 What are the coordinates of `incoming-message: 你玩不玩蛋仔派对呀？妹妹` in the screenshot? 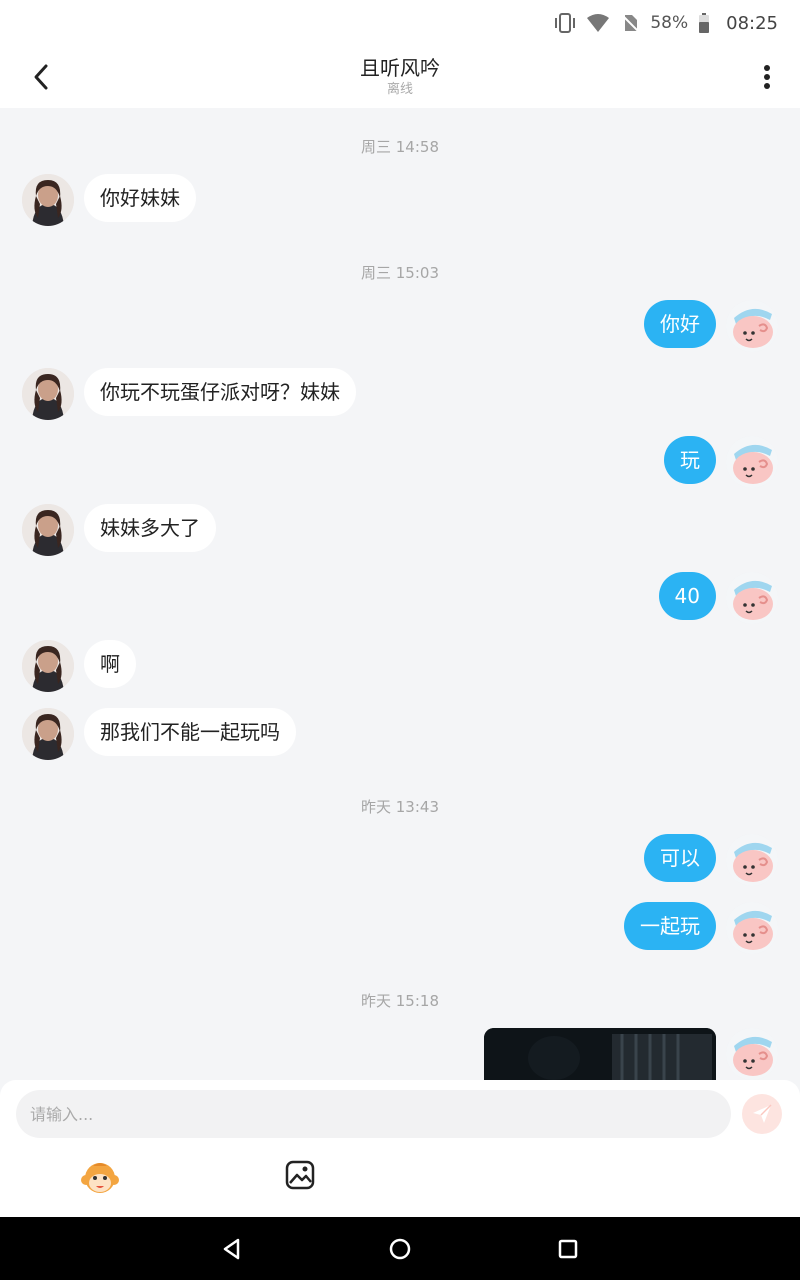 It's located at (220, 392).